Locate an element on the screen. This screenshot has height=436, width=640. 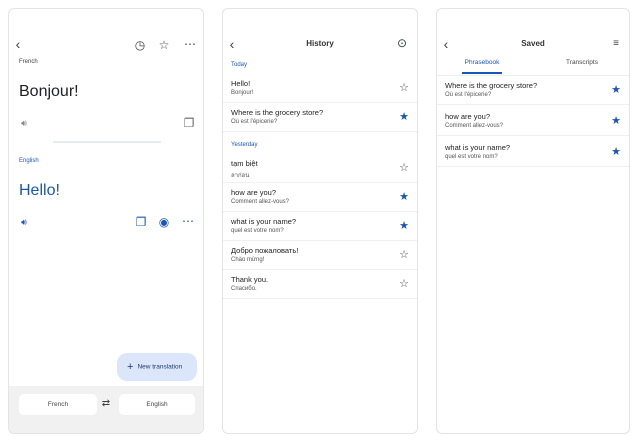
phrase-translation: Chào mừng! is located at coordinates (248, 260).